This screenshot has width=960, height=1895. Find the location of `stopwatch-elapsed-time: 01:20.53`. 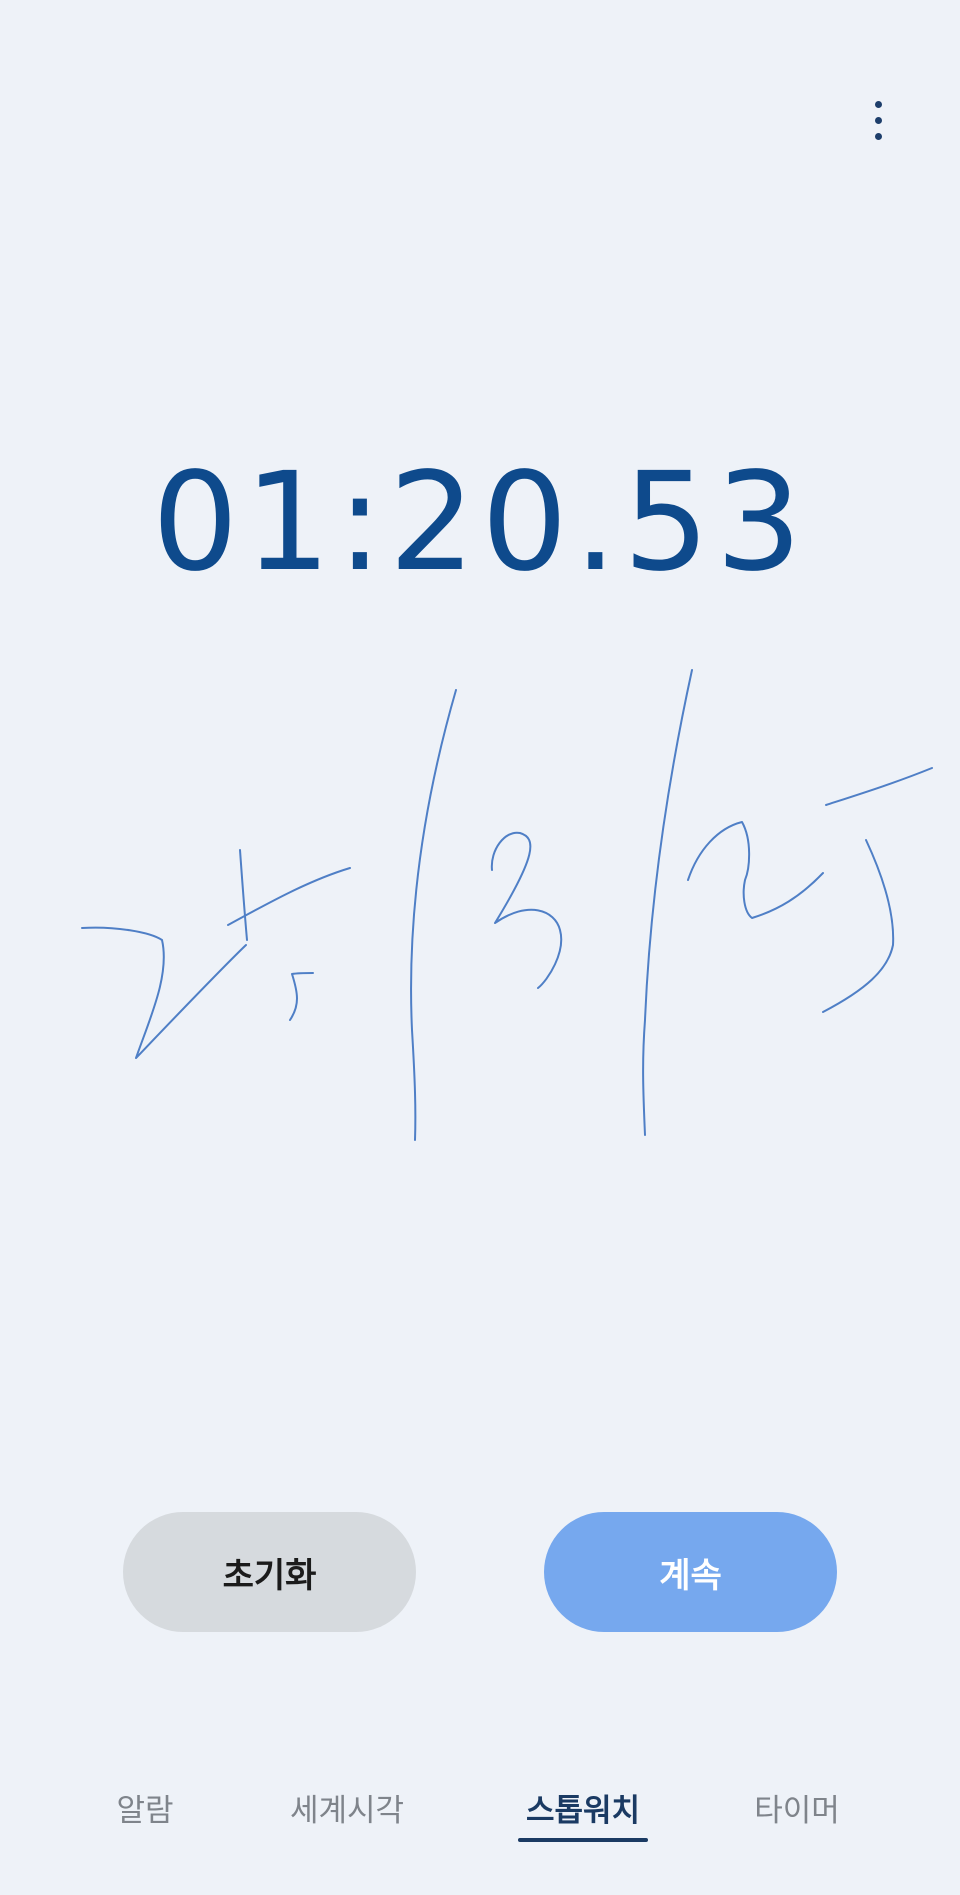

stopwatch-elapsed-time: 01:20.53 is located at coordinates (480, 523).